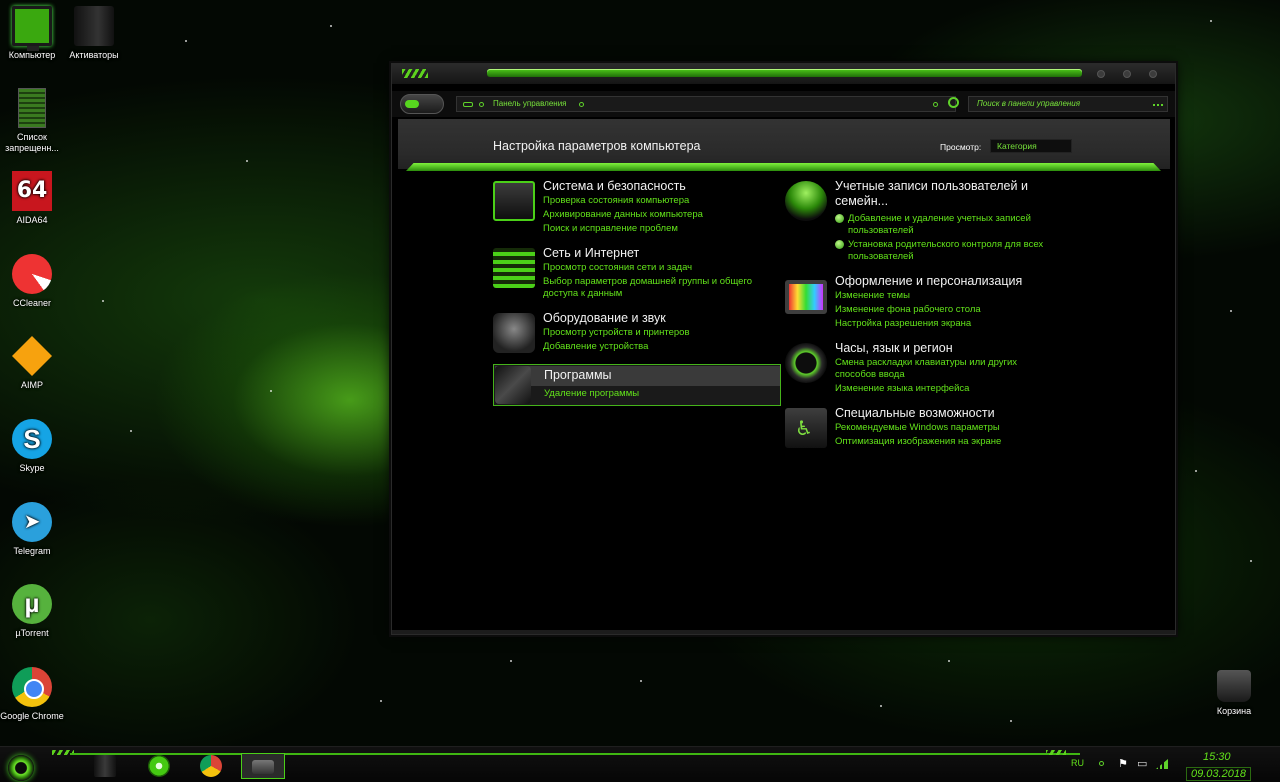 This screenshot has width=1280, height=782. Describe the element at coordinates (640, 764) in the screenshot. I see `taskbar: RU ⚑ ▭` at that location.